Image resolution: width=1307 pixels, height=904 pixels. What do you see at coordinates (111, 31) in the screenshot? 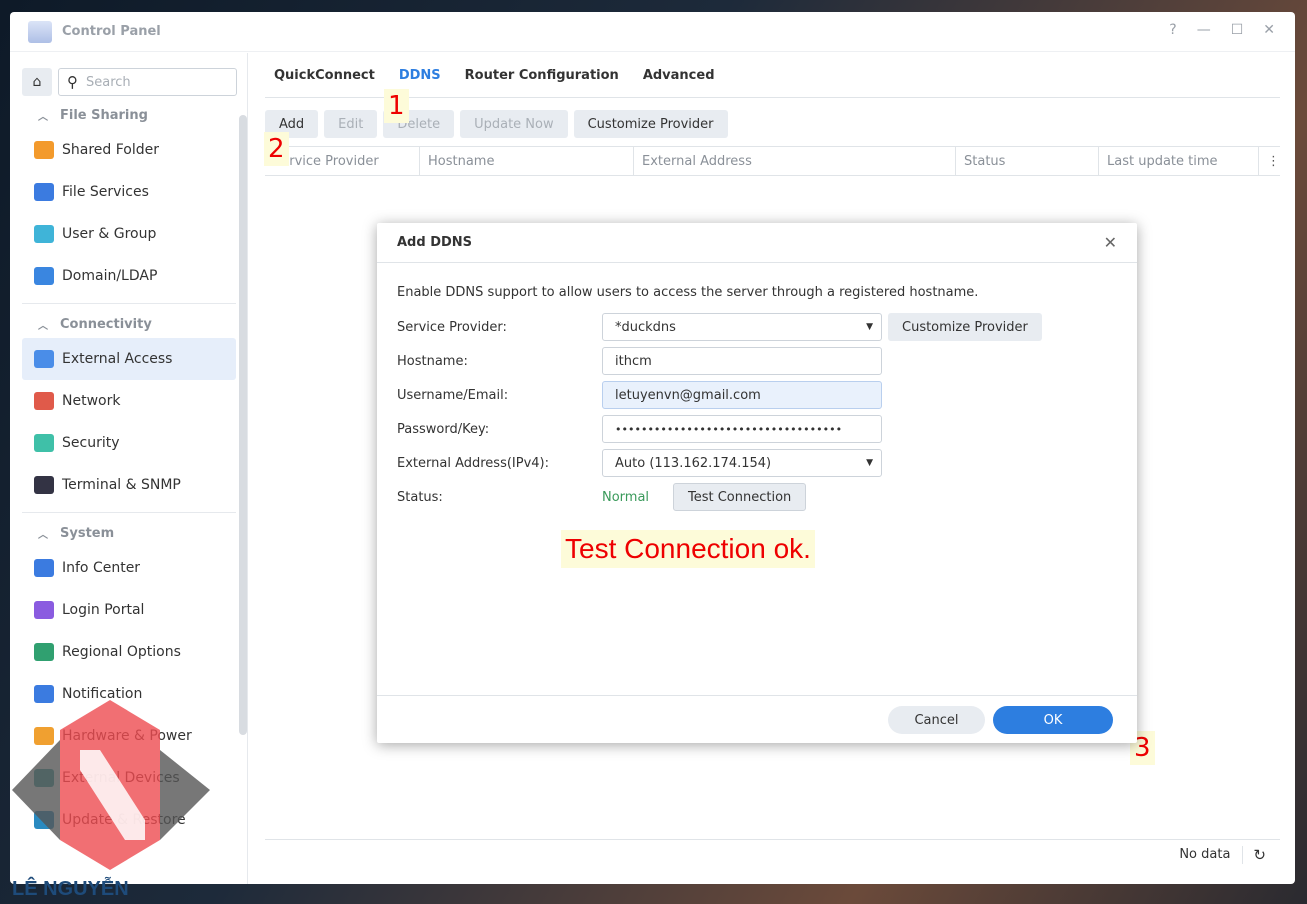
I see `window-title: Control Panel` at bounding box center [111, 31].